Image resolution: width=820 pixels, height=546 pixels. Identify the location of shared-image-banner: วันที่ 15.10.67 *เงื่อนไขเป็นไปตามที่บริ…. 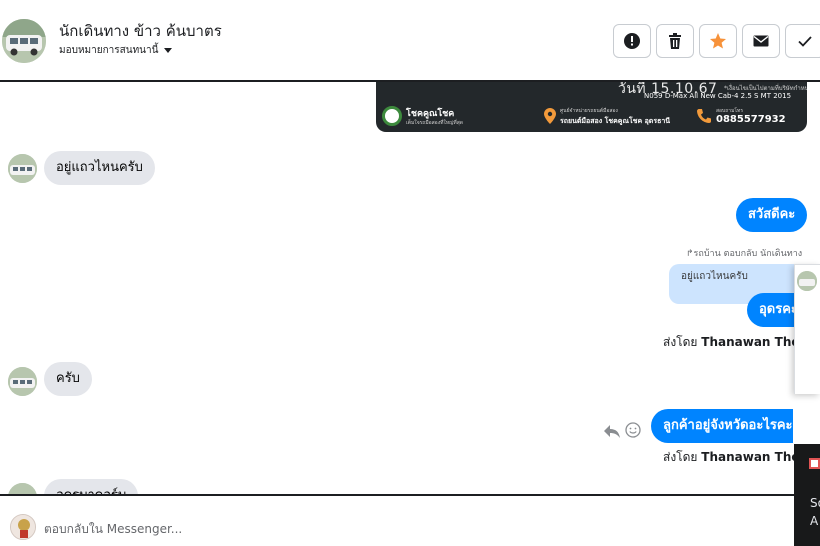
(591, 107).